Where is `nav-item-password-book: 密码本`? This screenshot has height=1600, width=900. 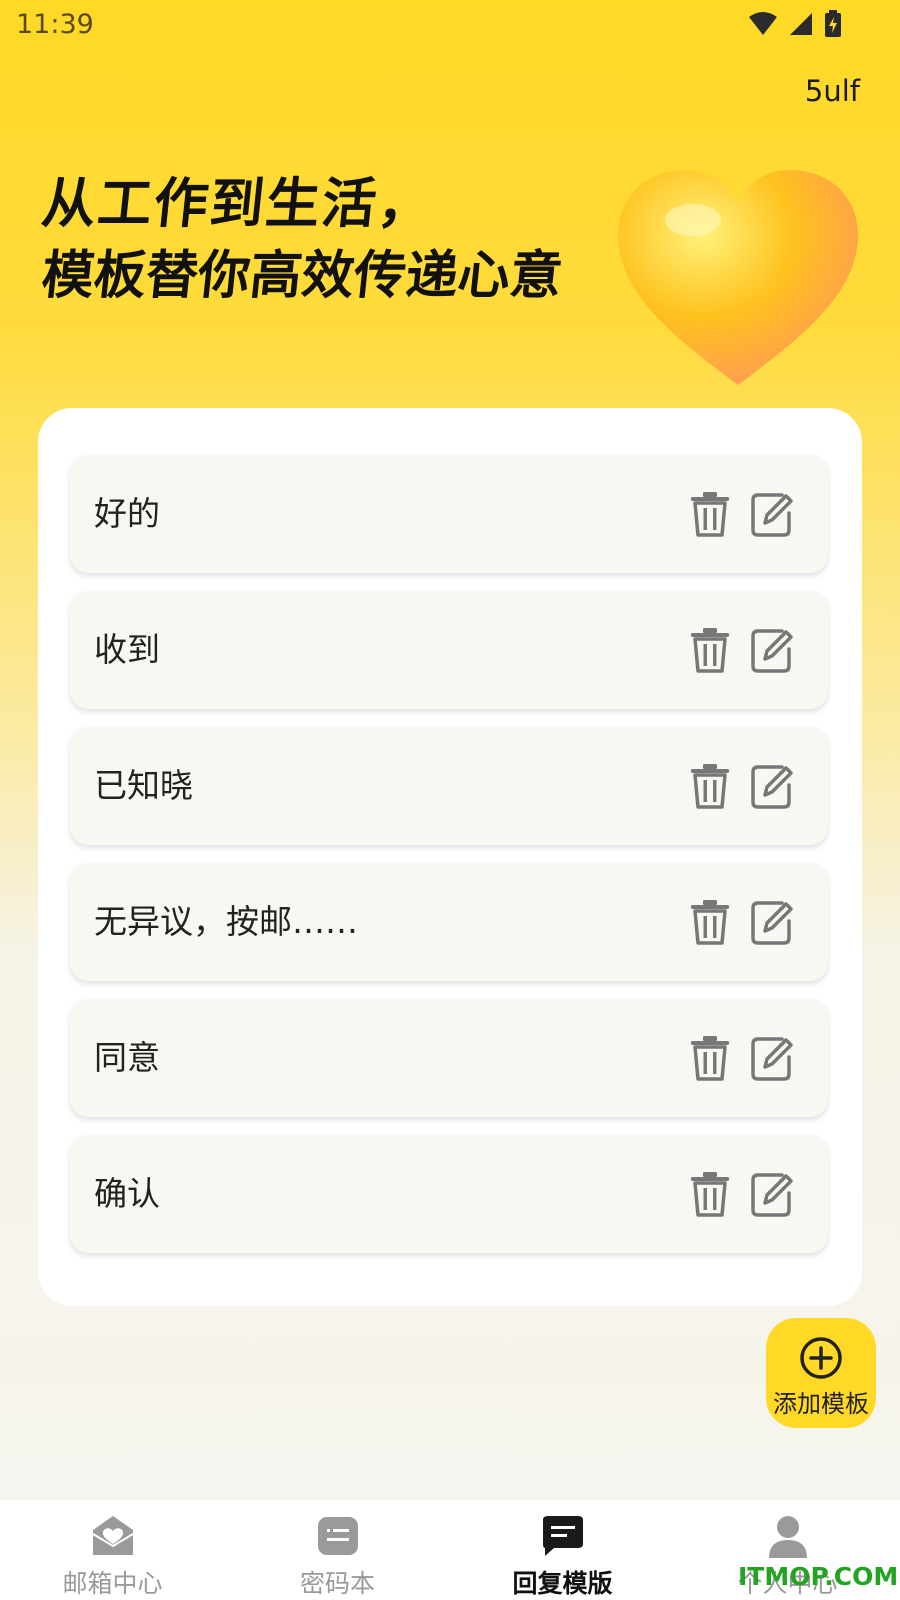 nav-item-password-book: 密码本 is located at coordinates (337, 1550).